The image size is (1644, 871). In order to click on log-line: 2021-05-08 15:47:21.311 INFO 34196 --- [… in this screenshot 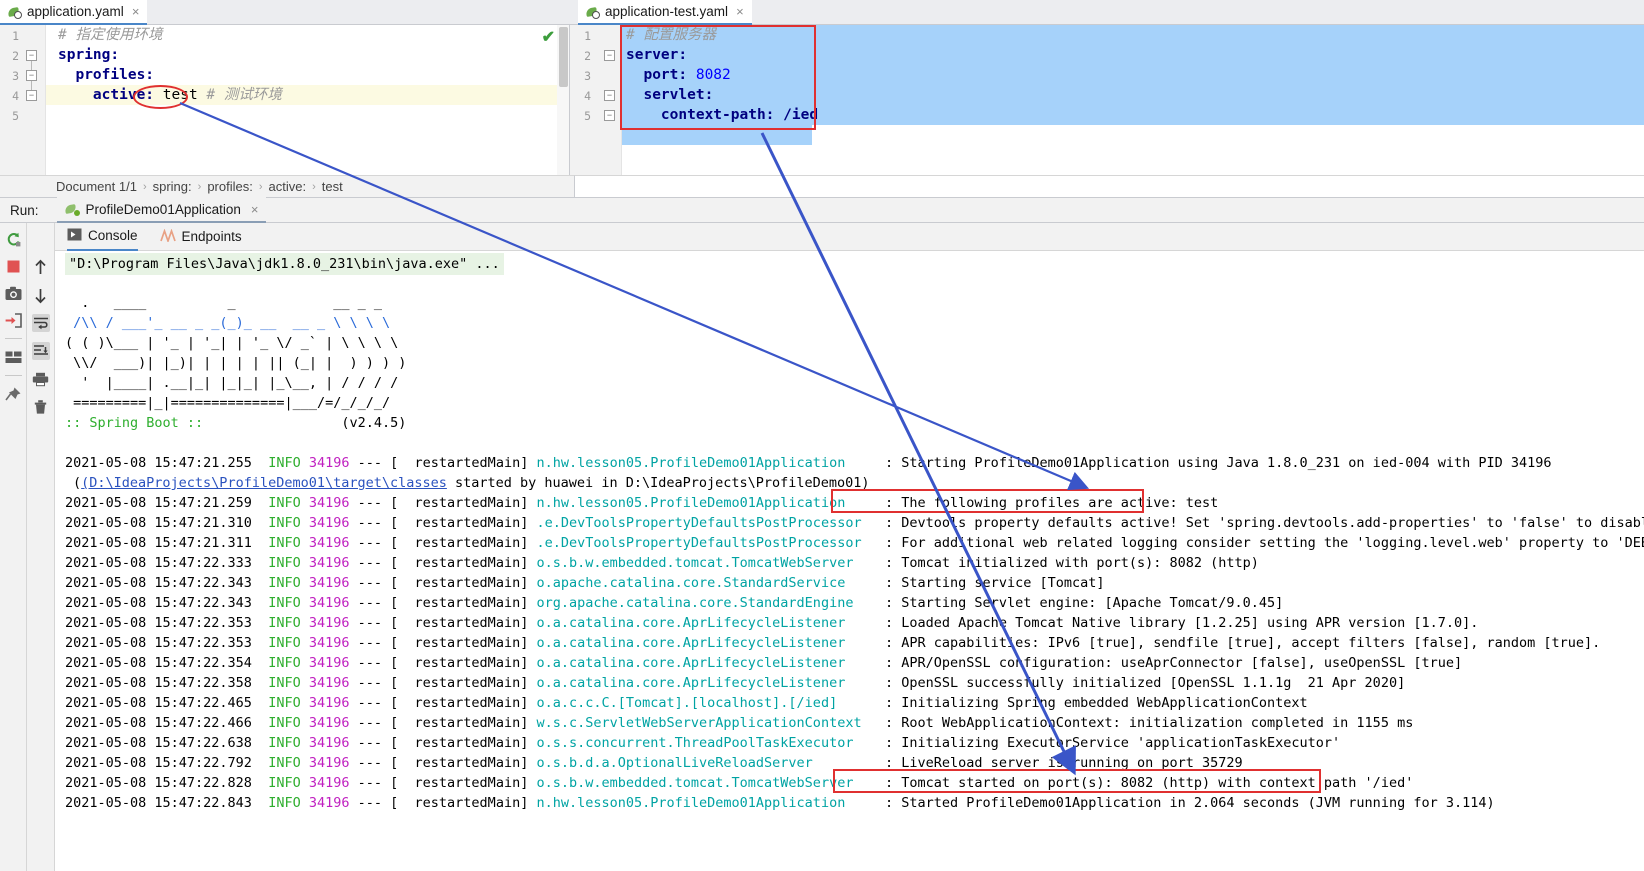, I will do `click(463, 543)`.